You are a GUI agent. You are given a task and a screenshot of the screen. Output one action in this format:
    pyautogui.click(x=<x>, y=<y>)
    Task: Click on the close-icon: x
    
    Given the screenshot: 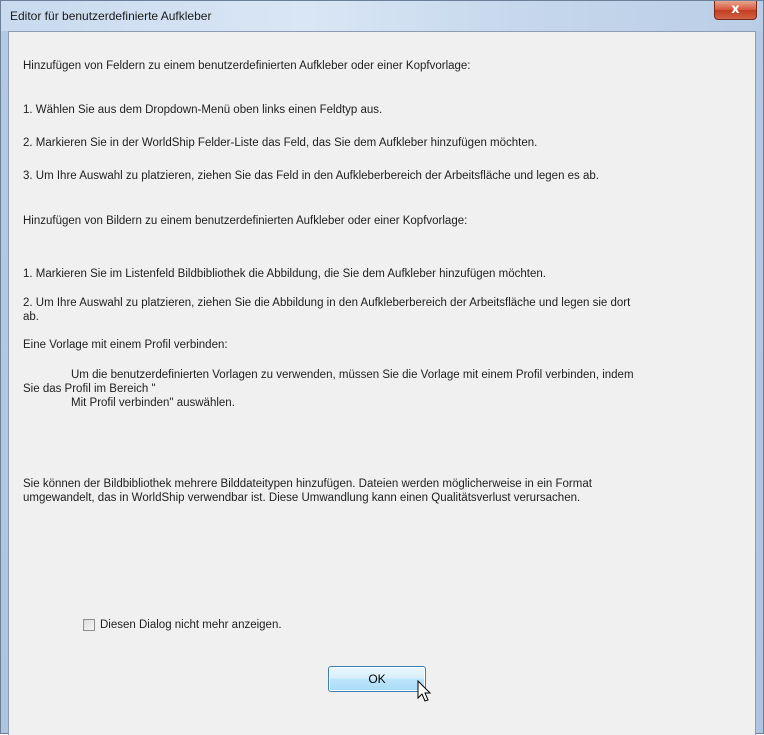 What is the action you would take?
    pyautogui.click(x=735, y=9)
    